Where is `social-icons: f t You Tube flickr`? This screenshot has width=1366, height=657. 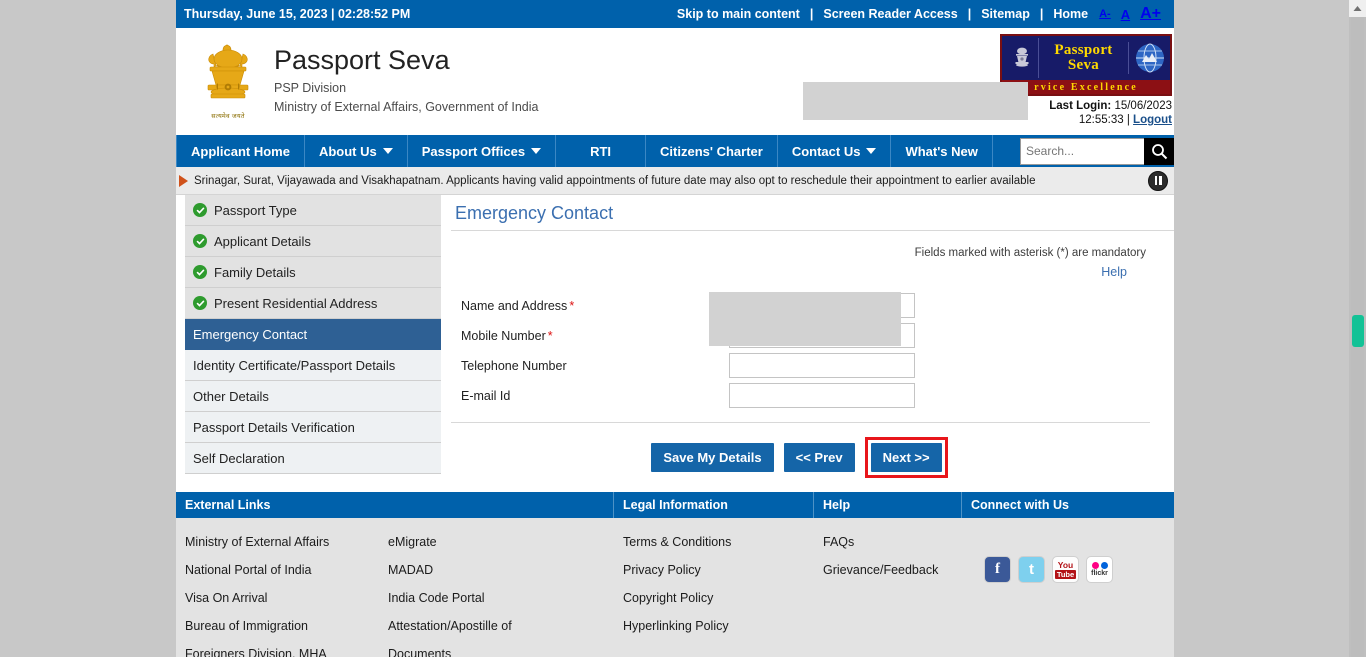
social-icons: f t You Tube flickr is located at coordinates (1042, 592).